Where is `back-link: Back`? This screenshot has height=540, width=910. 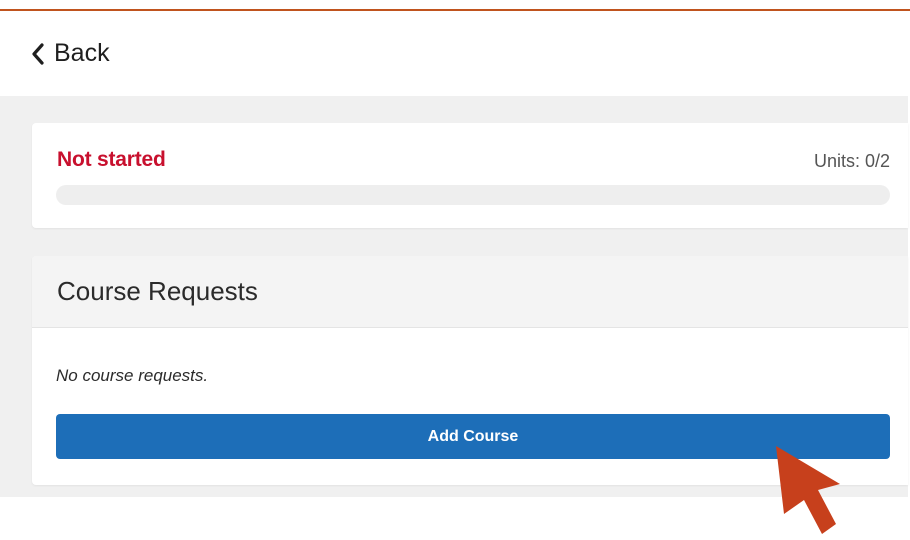
back-link: Back is located at coordinates (70, 53).